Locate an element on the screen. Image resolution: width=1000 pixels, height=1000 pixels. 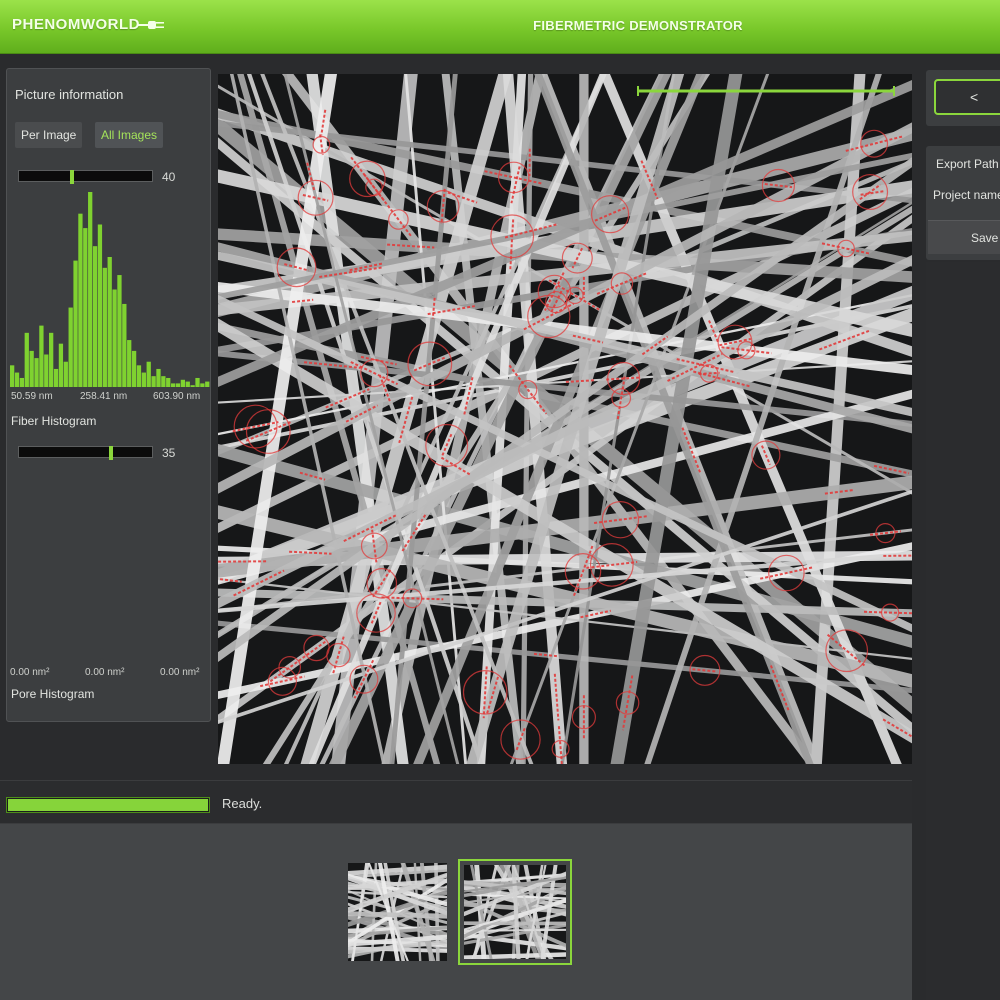
project-name-label: Project name is located at coordinates (966, 195).